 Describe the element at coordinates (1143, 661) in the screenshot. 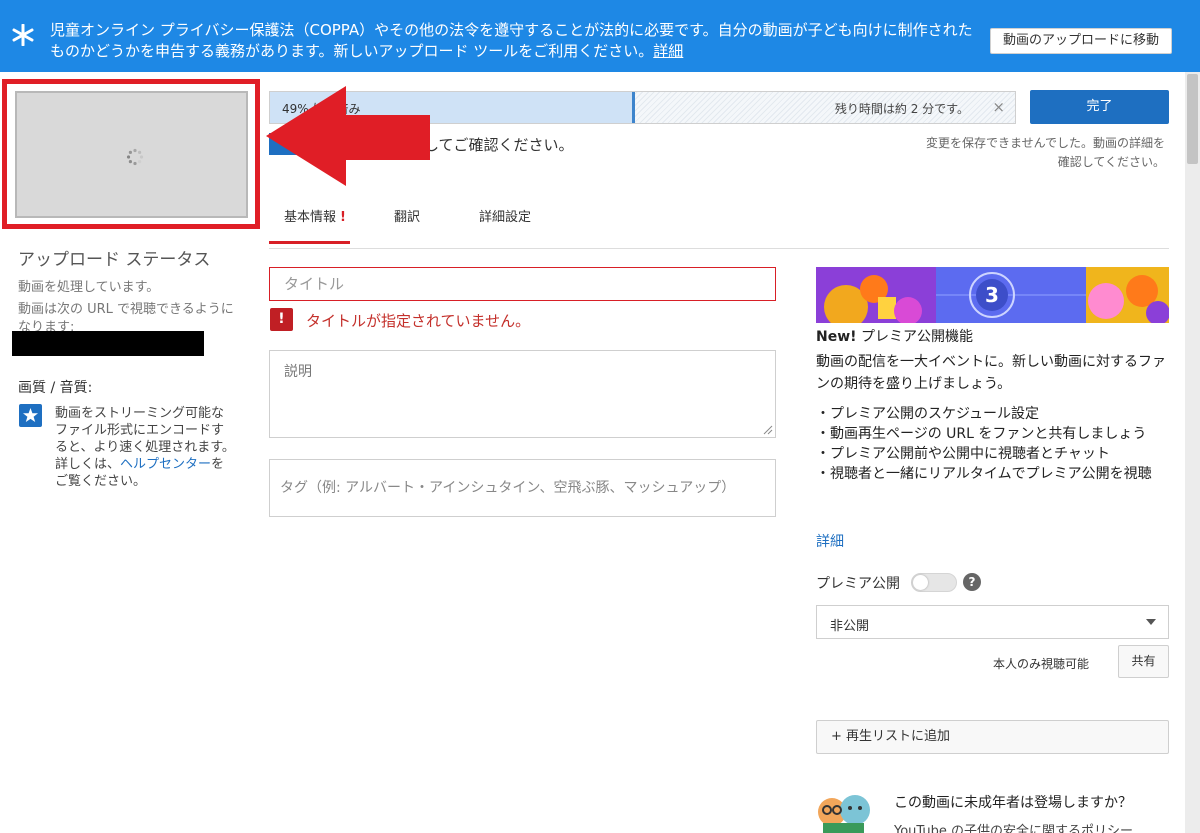

I see `share-button: 共有` at that location.